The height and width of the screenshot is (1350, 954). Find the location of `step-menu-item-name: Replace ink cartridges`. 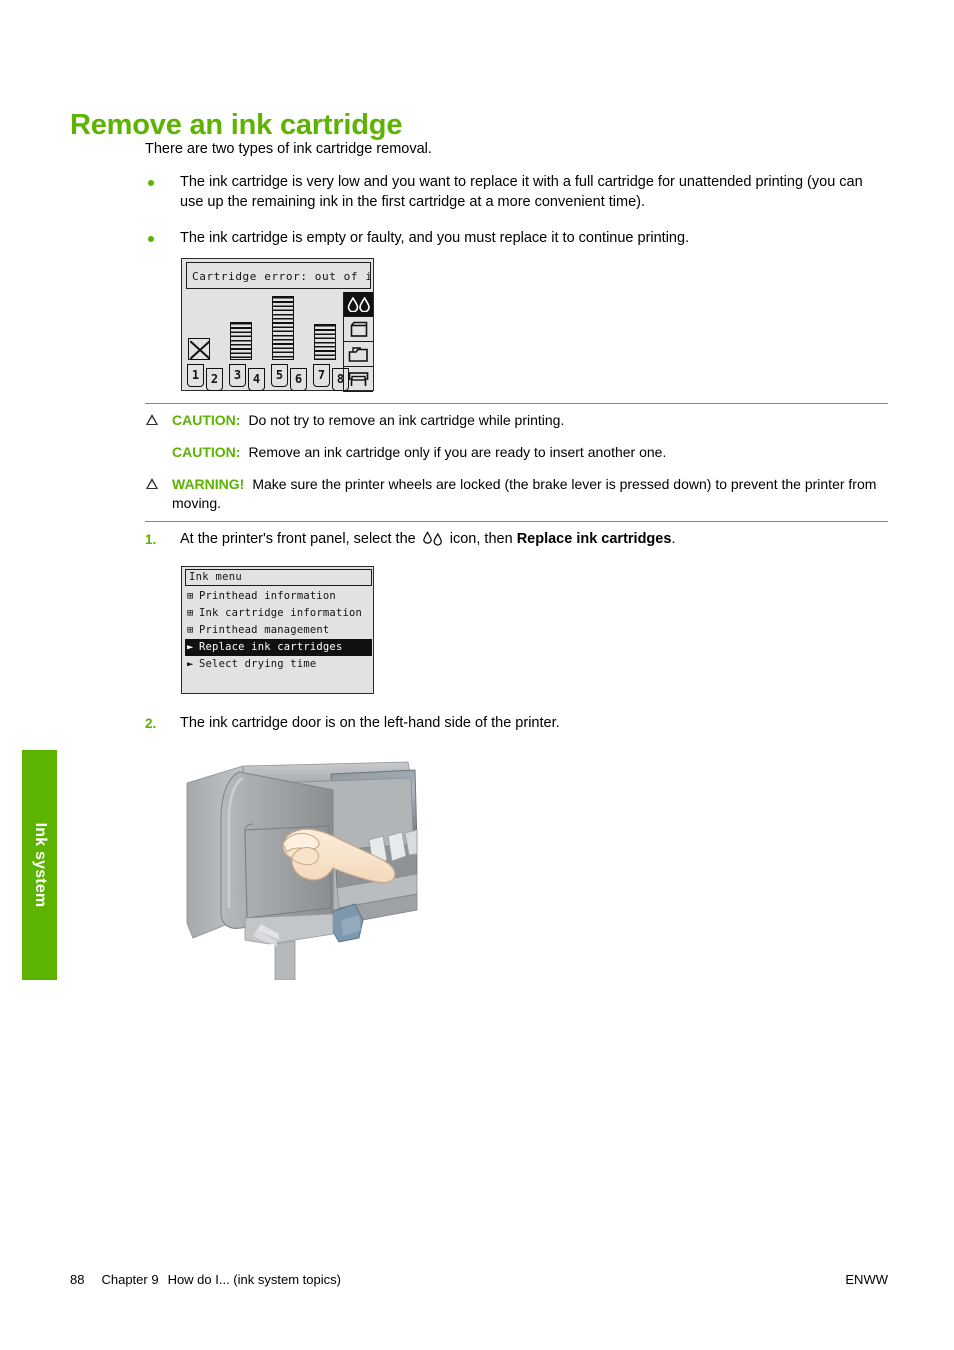

step-menu-item-name: Replace ink cartridges is located at coordinates (594, 539).